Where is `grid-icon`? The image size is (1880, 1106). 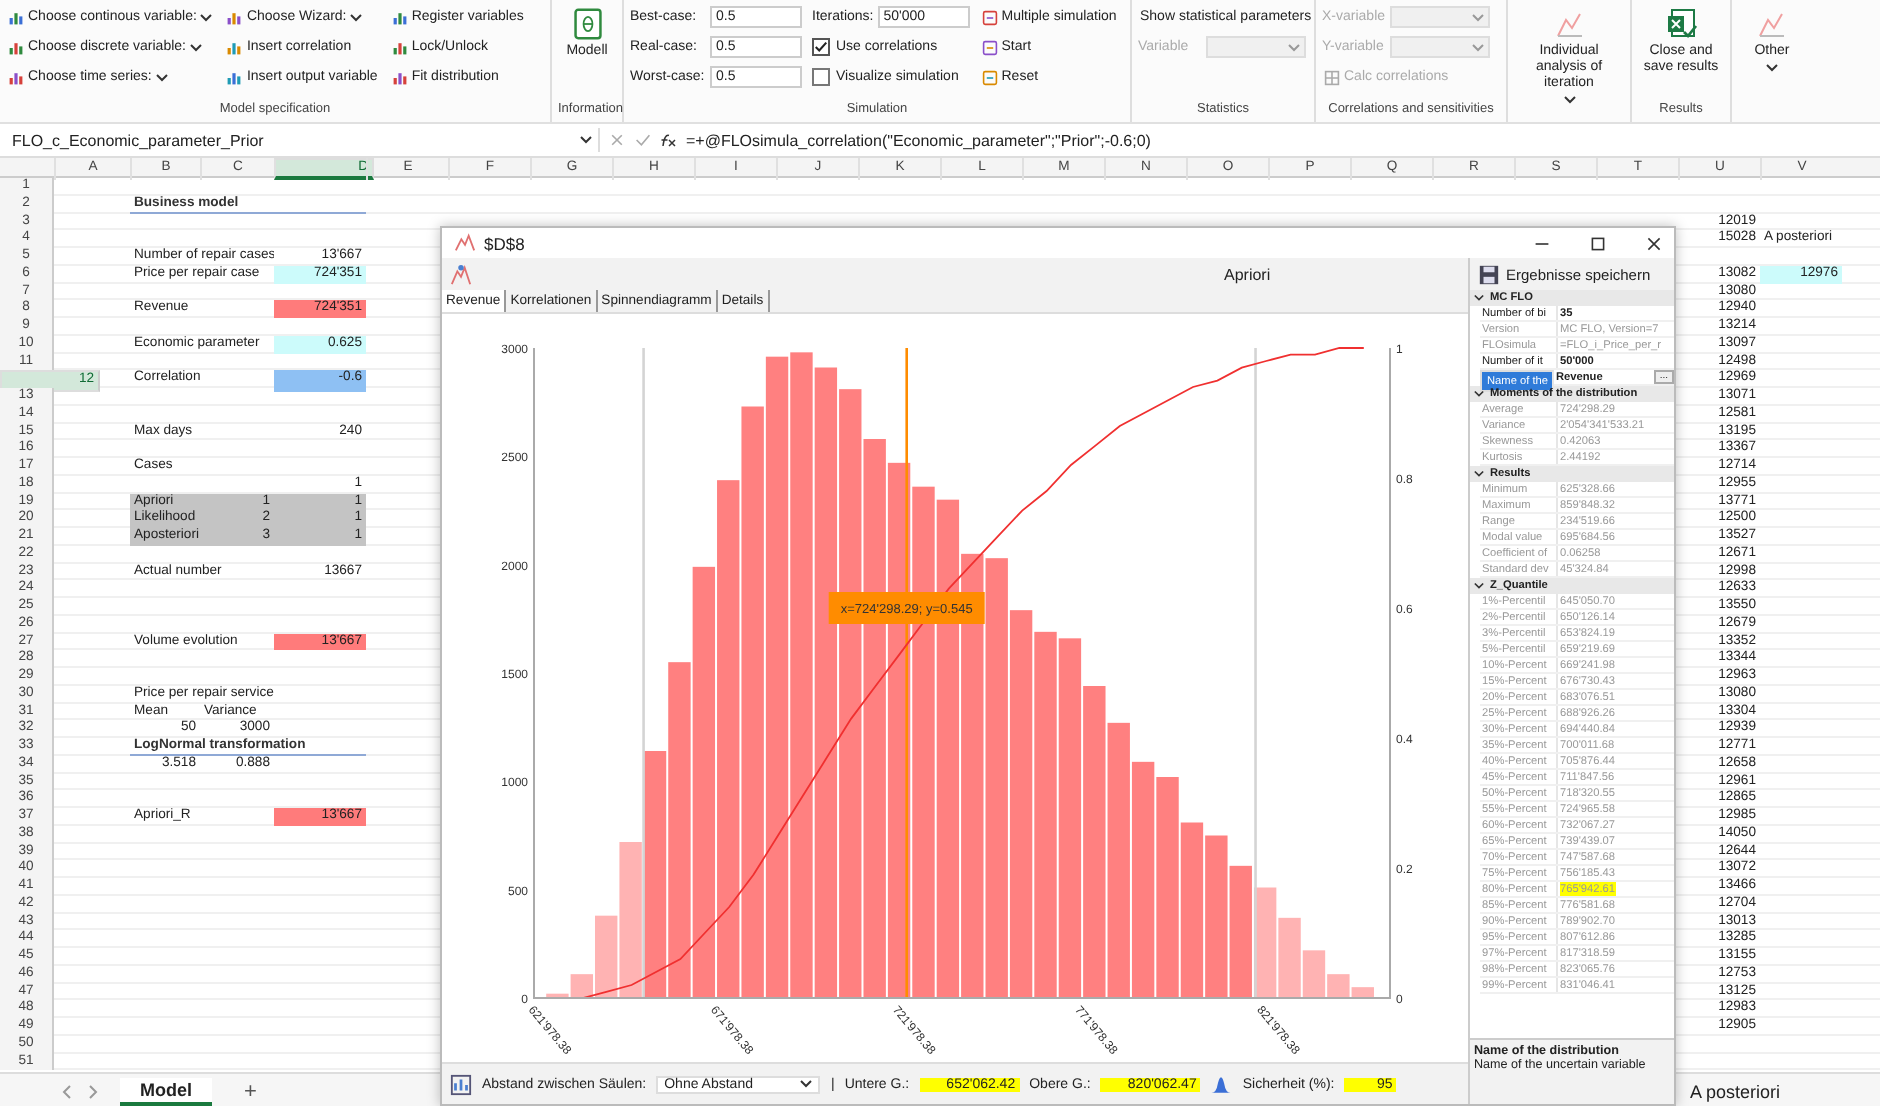
grid-icon is located at coordinates (1332, 77).